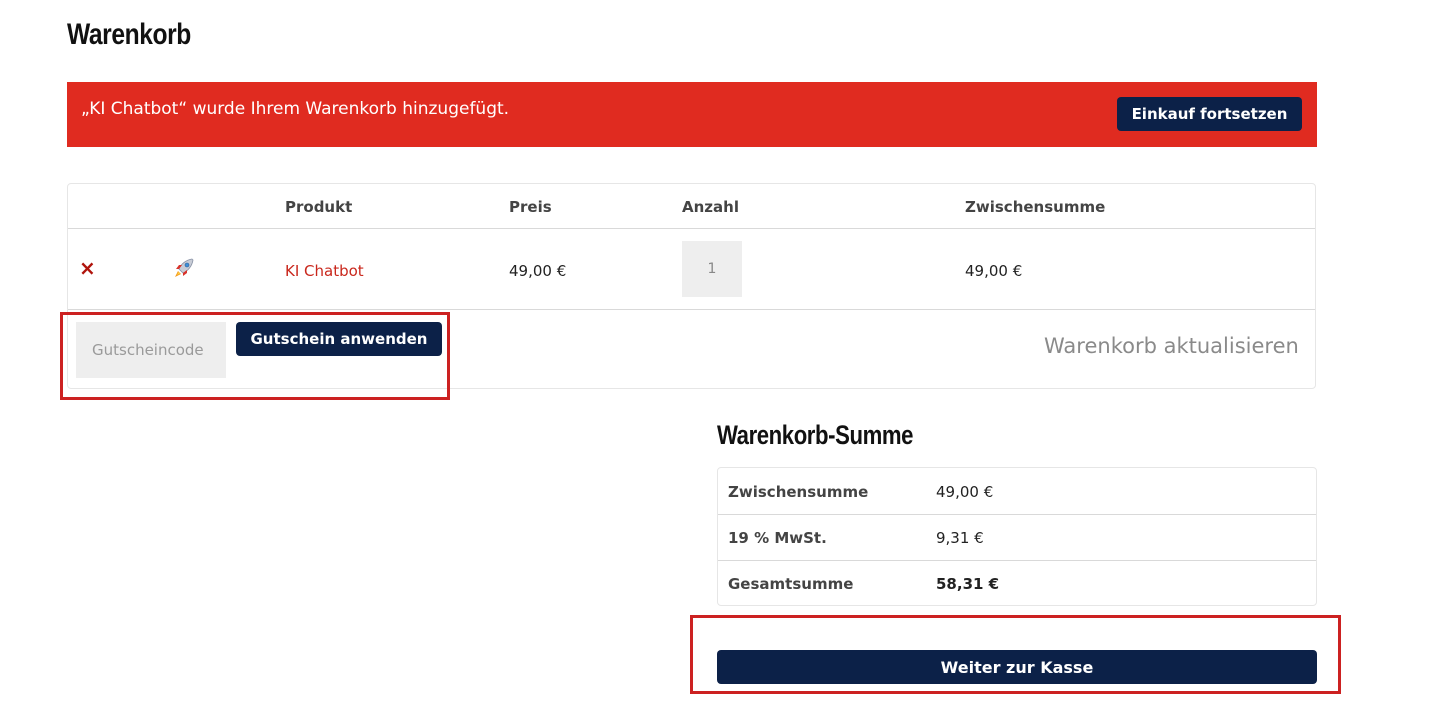 The width and height of the screenshot is (1441, 704). What do you see at coordinates (798, 492) in the screenshot?
I see `totals-label: Zwischensumme` at bounding box center [798, 492].